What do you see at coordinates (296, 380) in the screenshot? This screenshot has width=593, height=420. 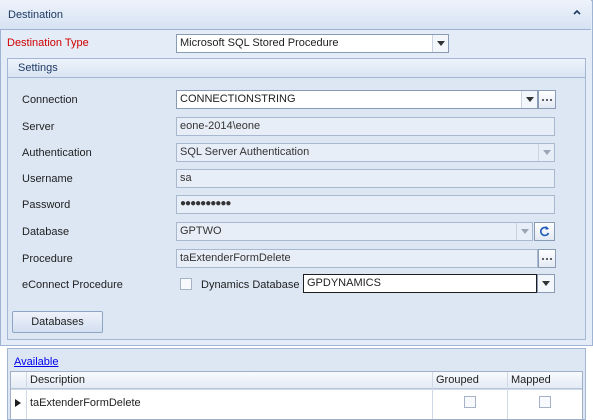 I see `grid-header` at bounding box center [296, 380].